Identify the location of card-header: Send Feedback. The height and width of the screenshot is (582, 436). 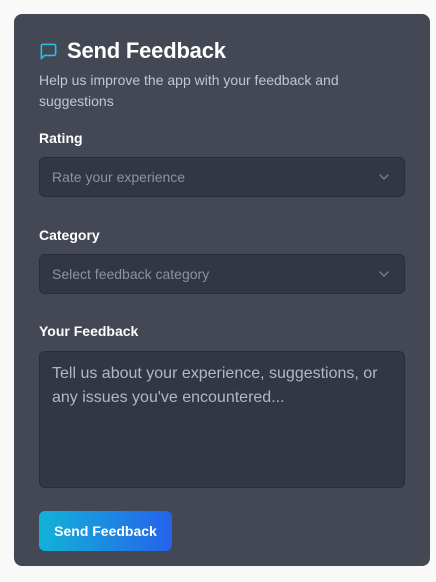
(222, 51).